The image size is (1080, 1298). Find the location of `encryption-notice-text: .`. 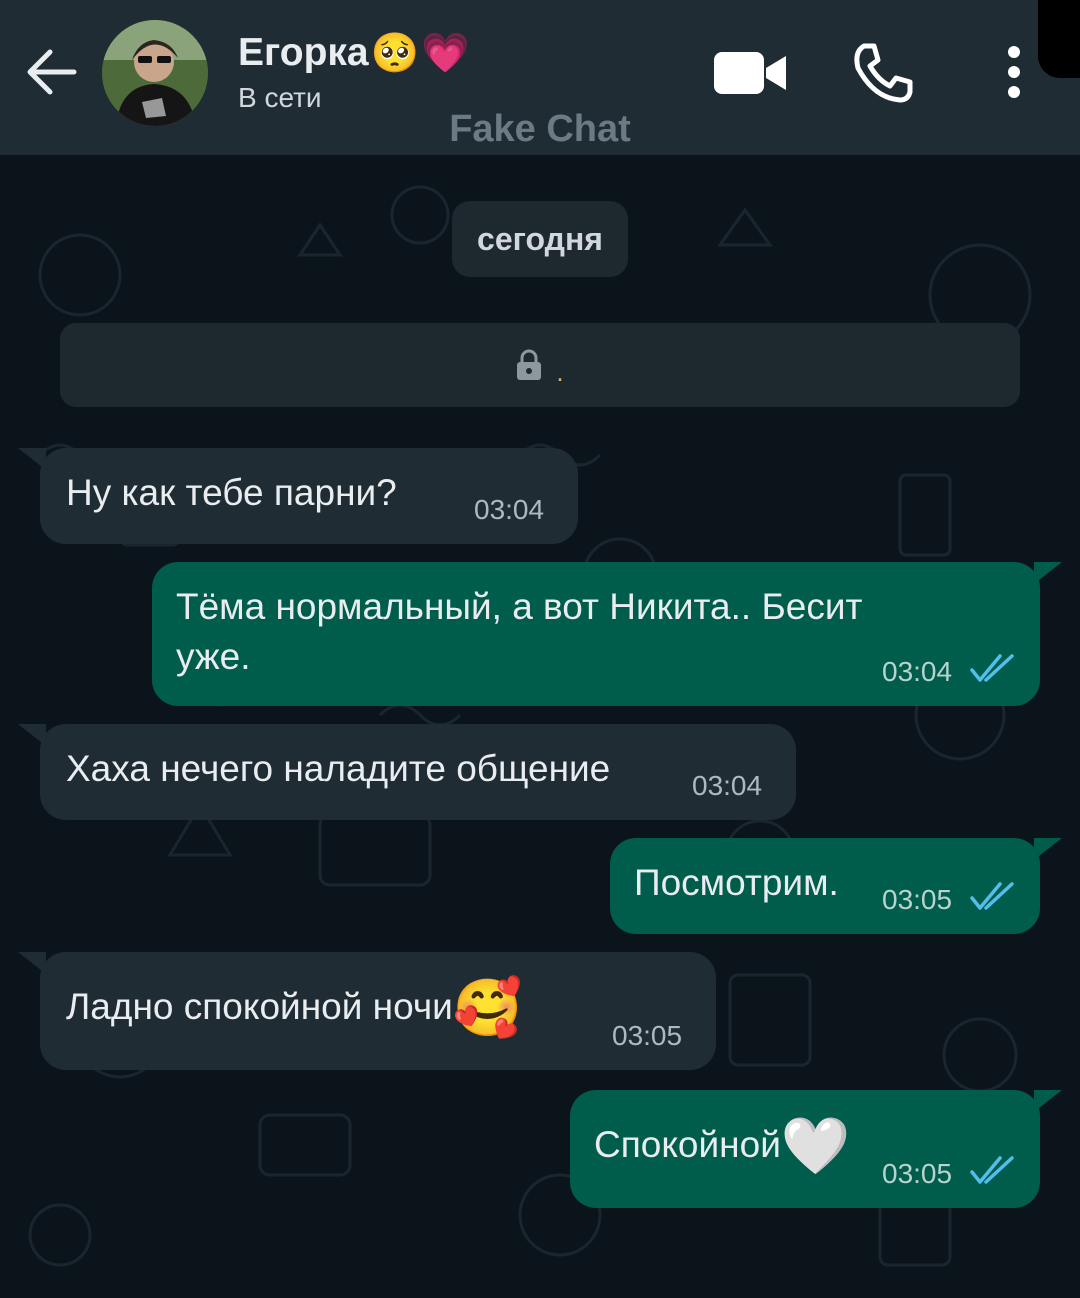

encryption-notice-text: . is located at coordinates (560, 372).